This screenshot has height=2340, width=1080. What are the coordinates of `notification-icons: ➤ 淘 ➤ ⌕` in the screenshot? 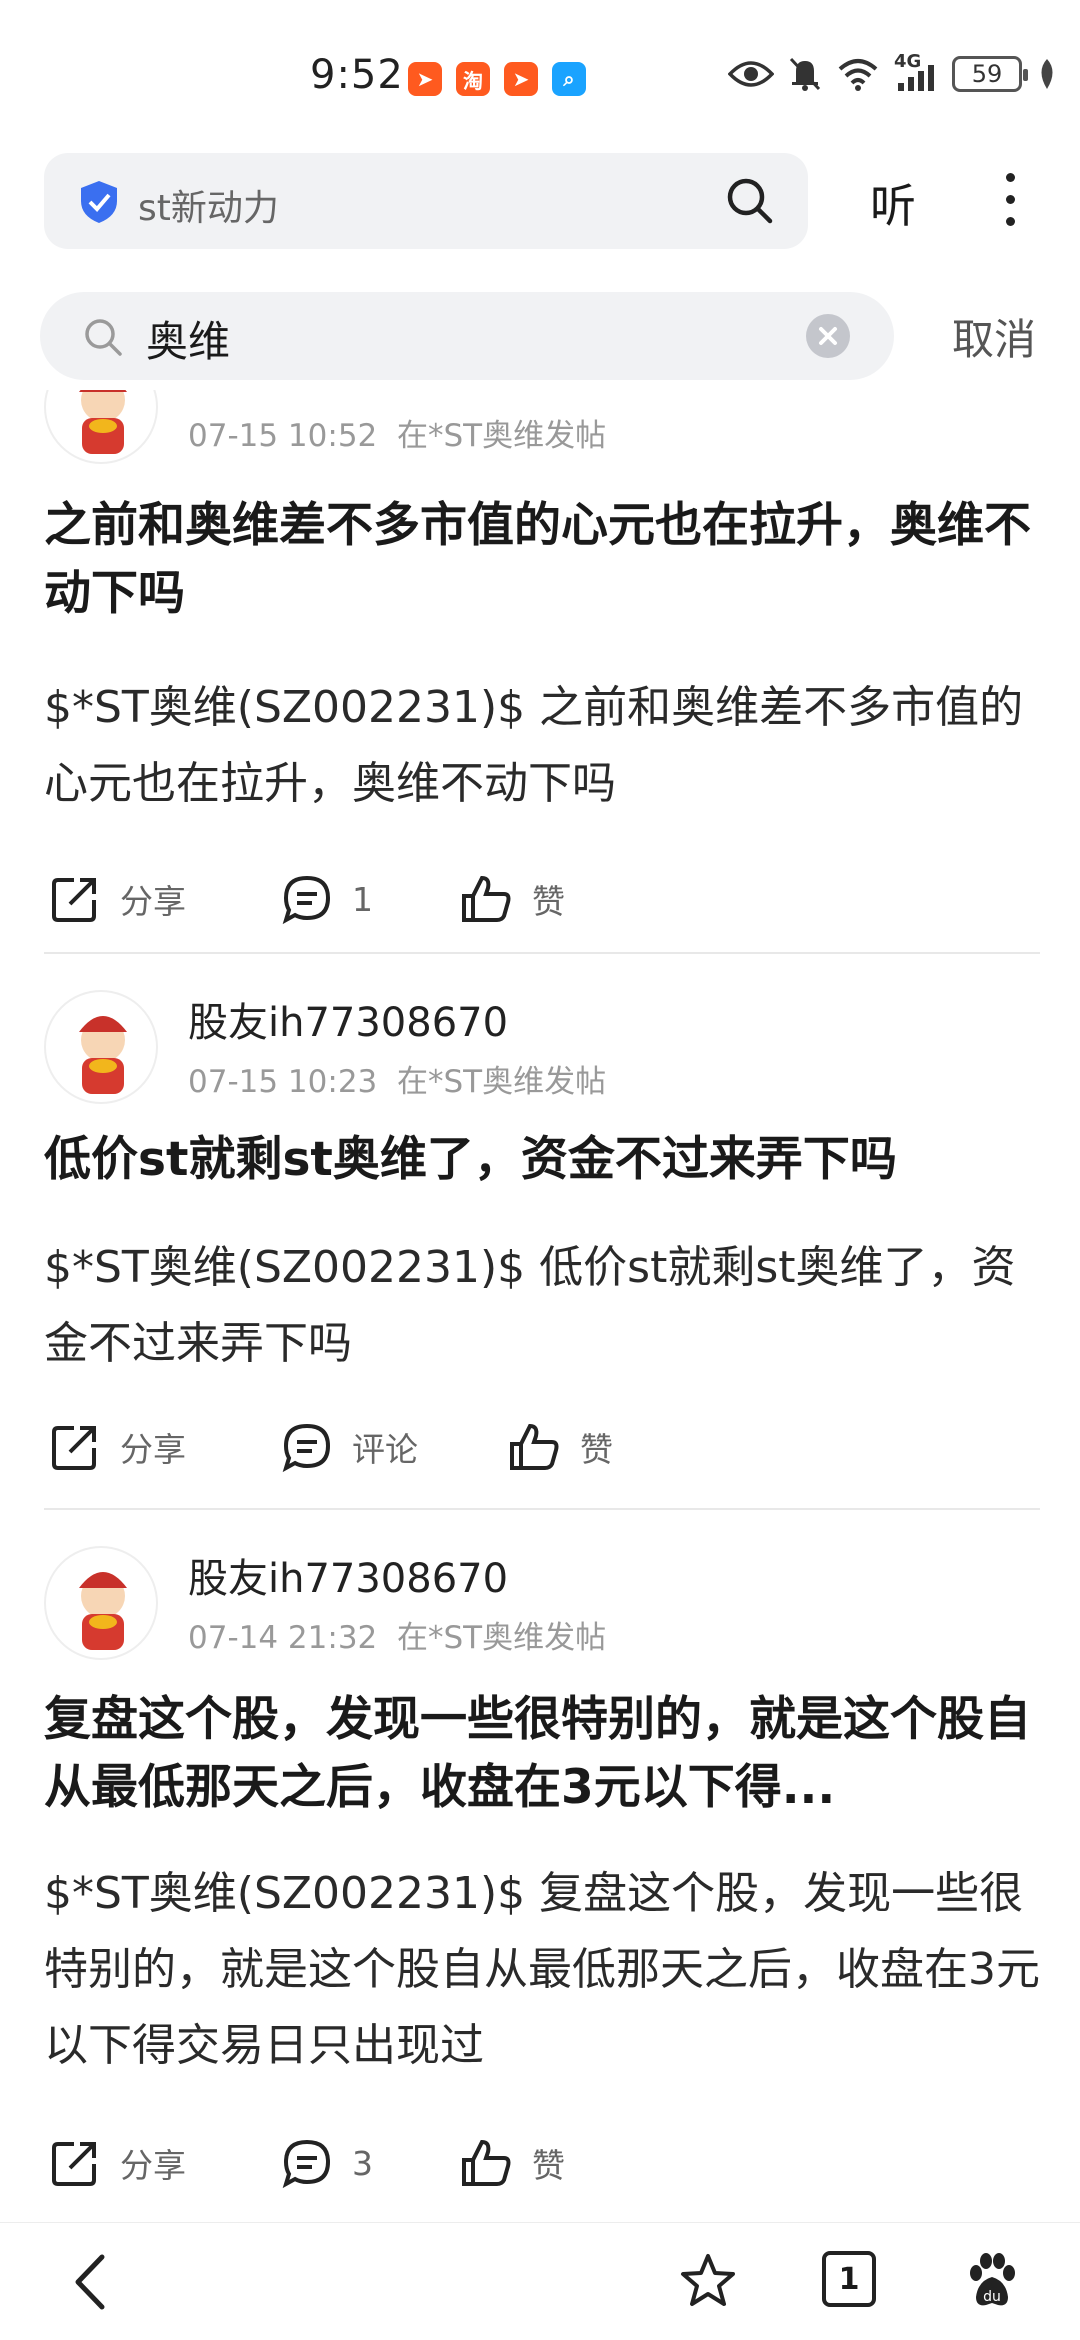 It's located at (497, 79).